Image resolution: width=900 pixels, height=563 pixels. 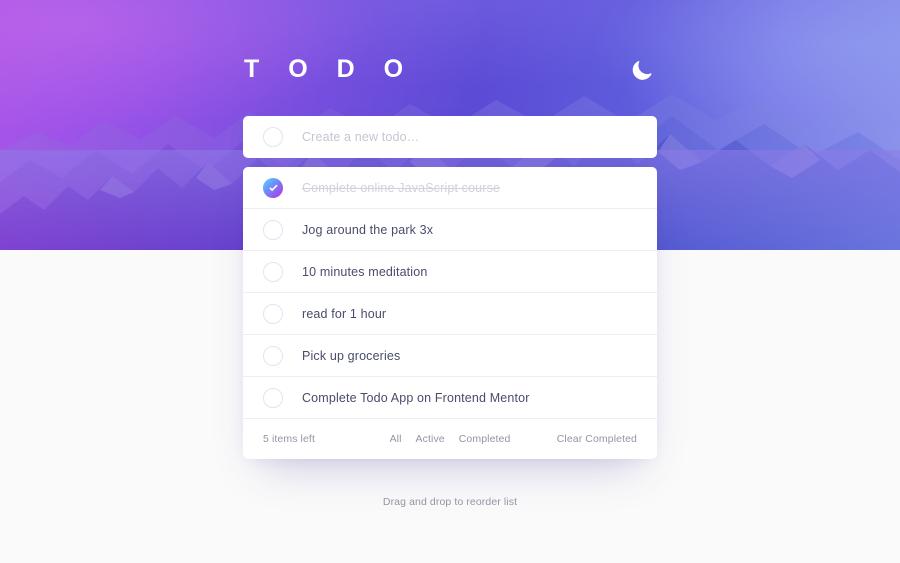 I want to click on clear-completed-button: Clear Completed, so click(x=597, y=439).